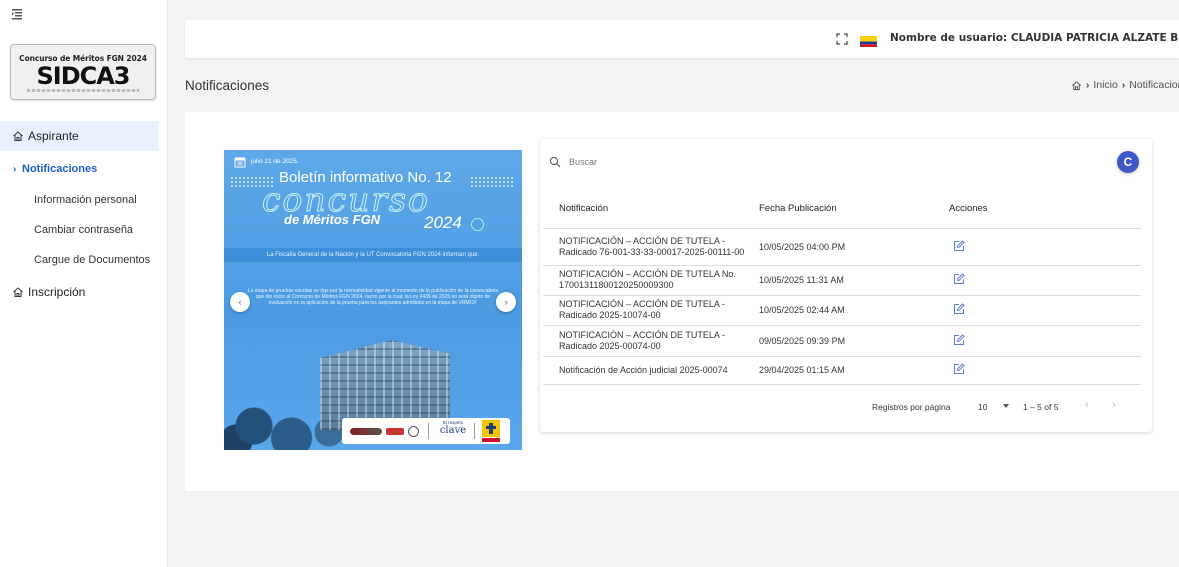 This screenshot has height=567, width=1179. What do you see at coordinates (60, 169) in the screenshot?
I see `sidebar-item-label: Notificaciones` at bounding box center [60, 169].